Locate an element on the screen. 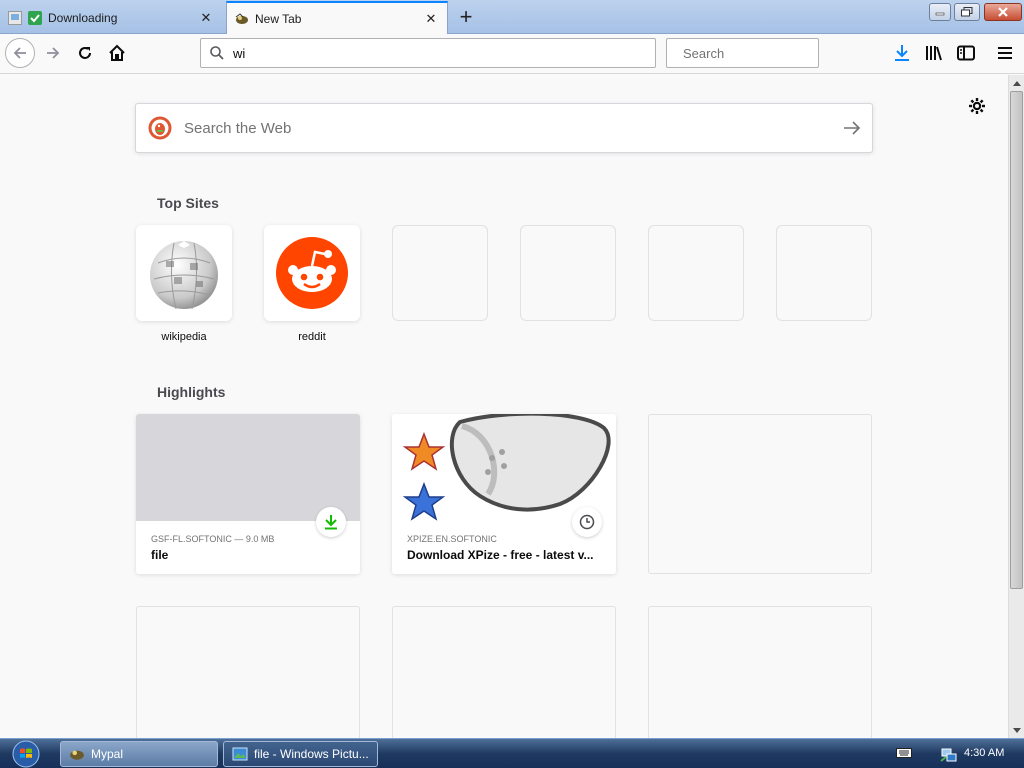 This screenshot has height=768, width=1024. chevron-up-icon is located at coordinates (1017, 83).